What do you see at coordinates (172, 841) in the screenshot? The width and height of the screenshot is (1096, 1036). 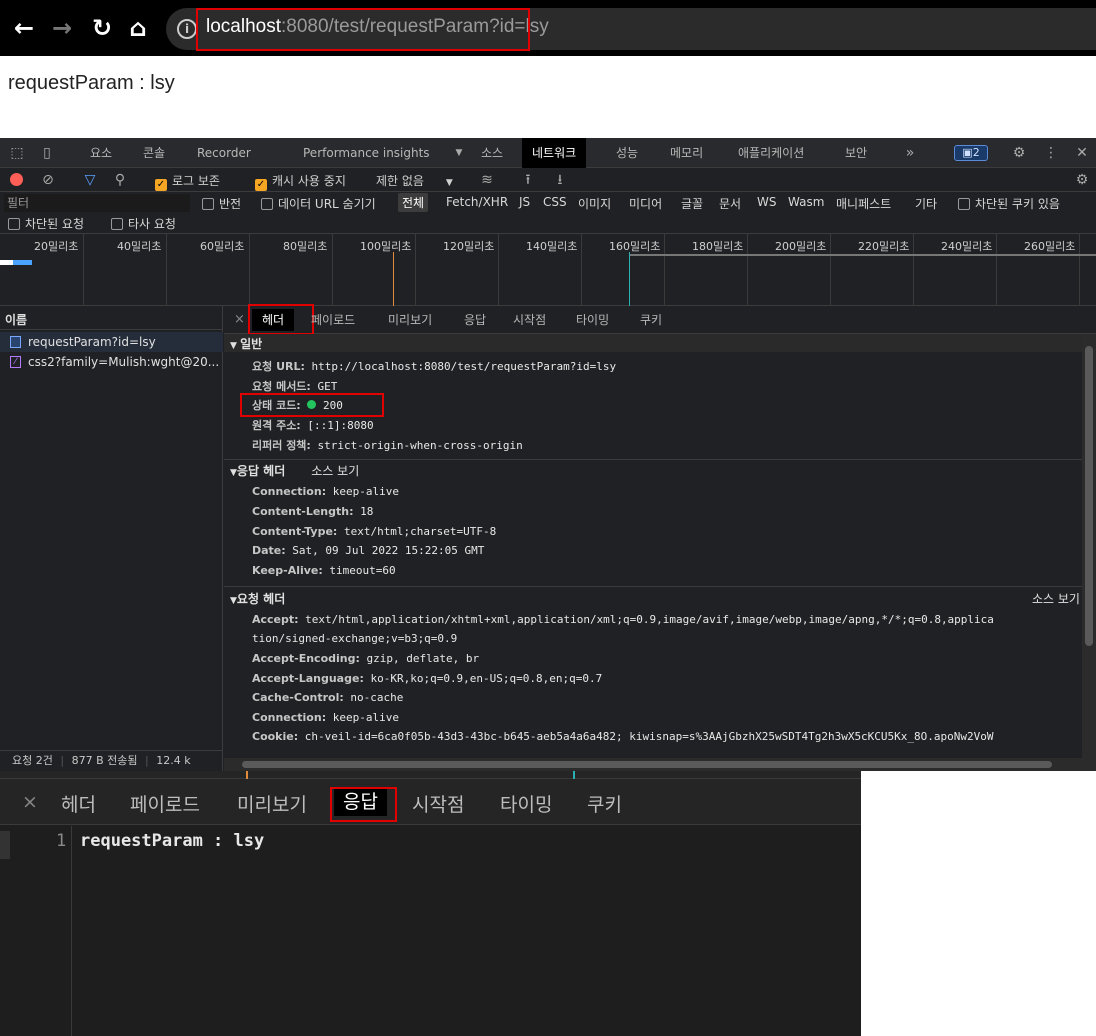 I see `response-body: requestParam : lsy` at bounding box center [172, 841].